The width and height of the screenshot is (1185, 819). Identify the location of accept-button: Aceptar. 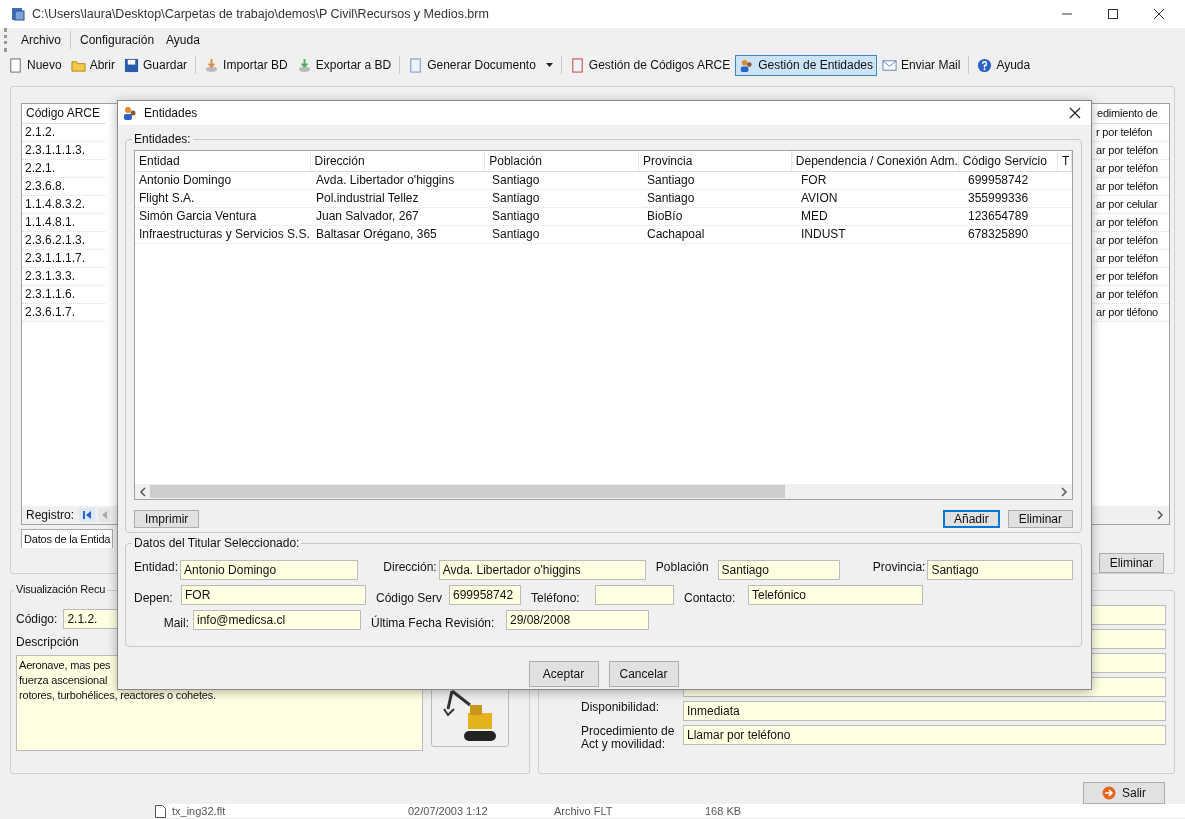
(563, 674).